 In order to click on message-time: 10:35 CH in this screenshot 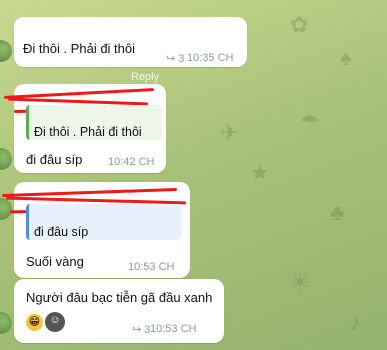, I will do `click(210, 58)`.